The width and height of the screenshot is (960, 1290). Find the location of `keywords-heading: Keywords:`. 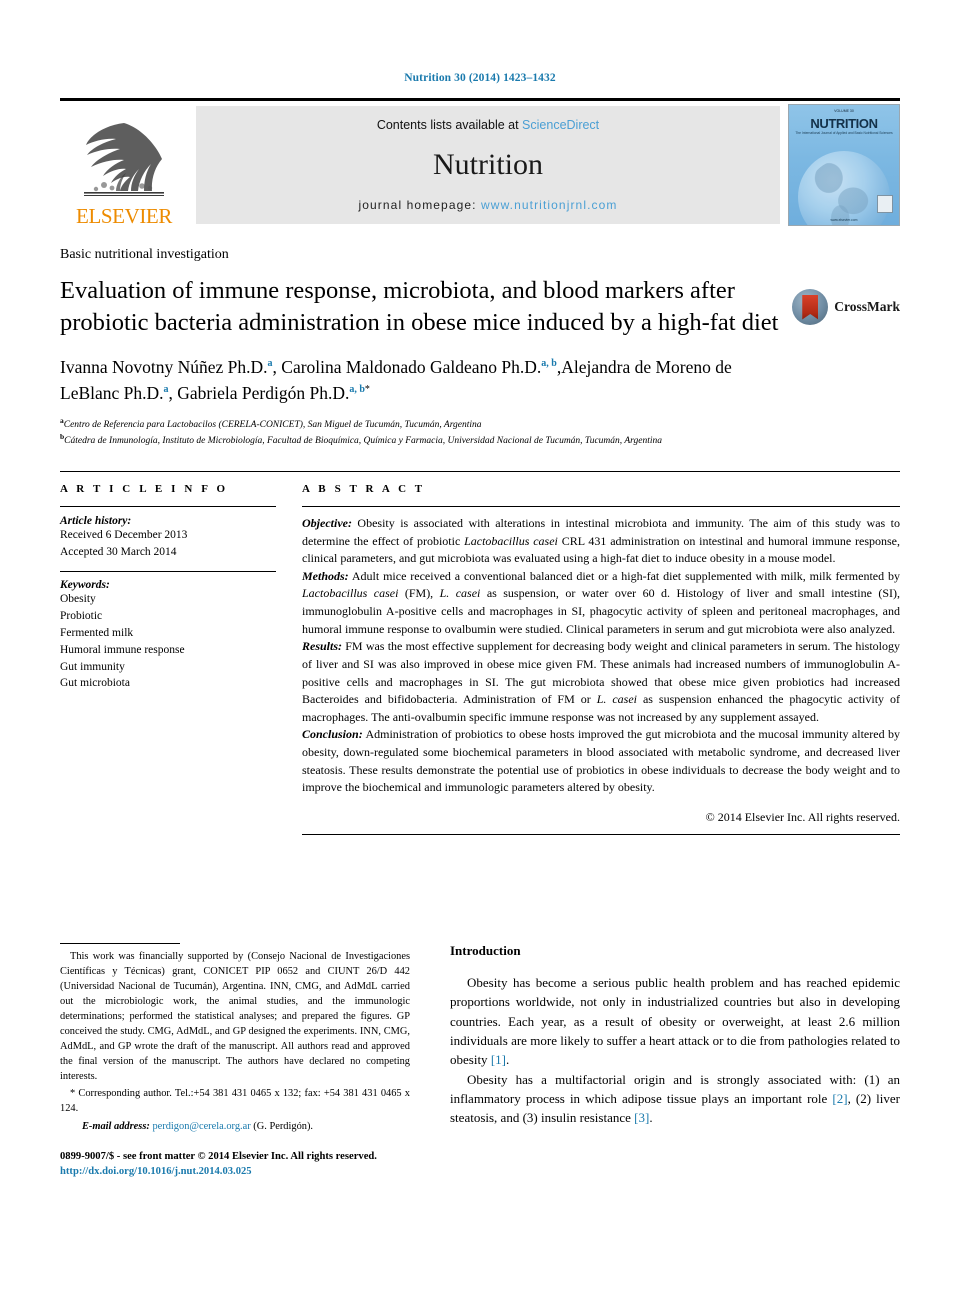

keywords-heading: Keywords: is located at coordinates (85, 585).